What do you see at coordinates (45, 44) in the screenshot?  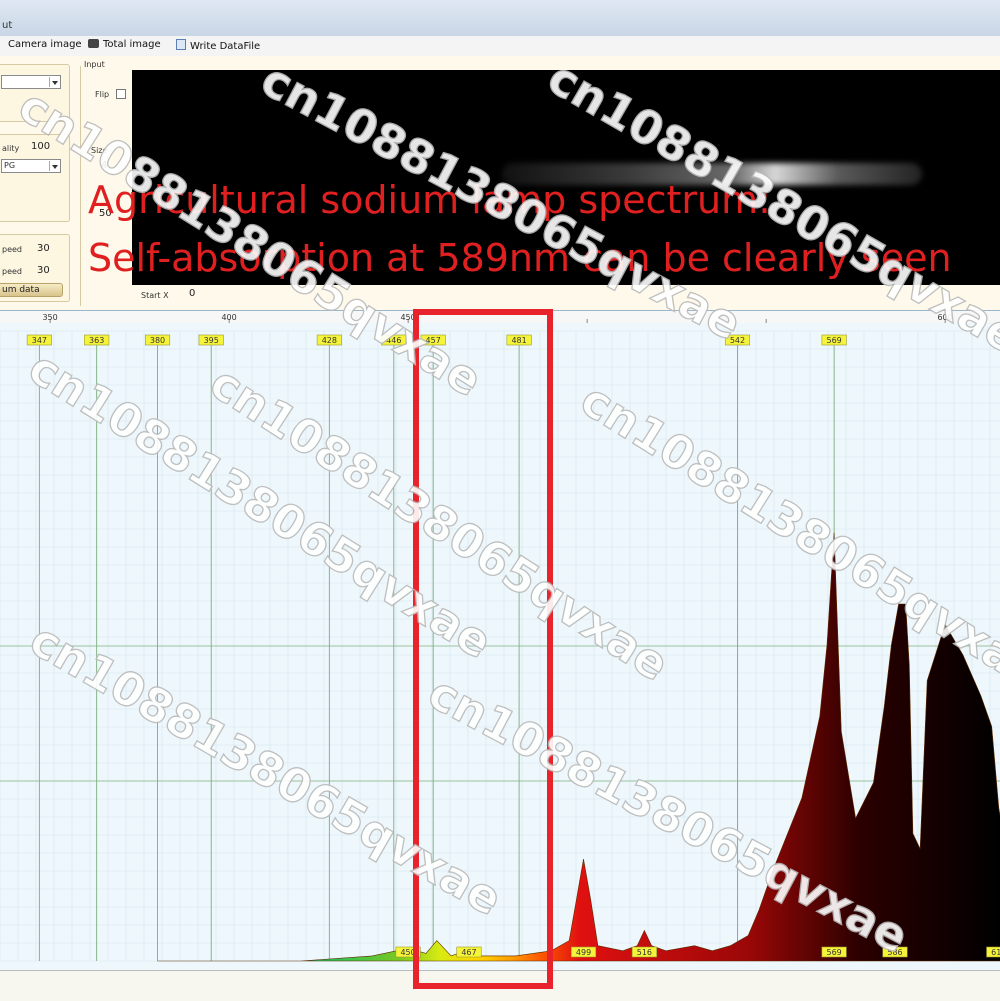 I see `camera-image-button: Camera image` at bounding box center [45, 44].